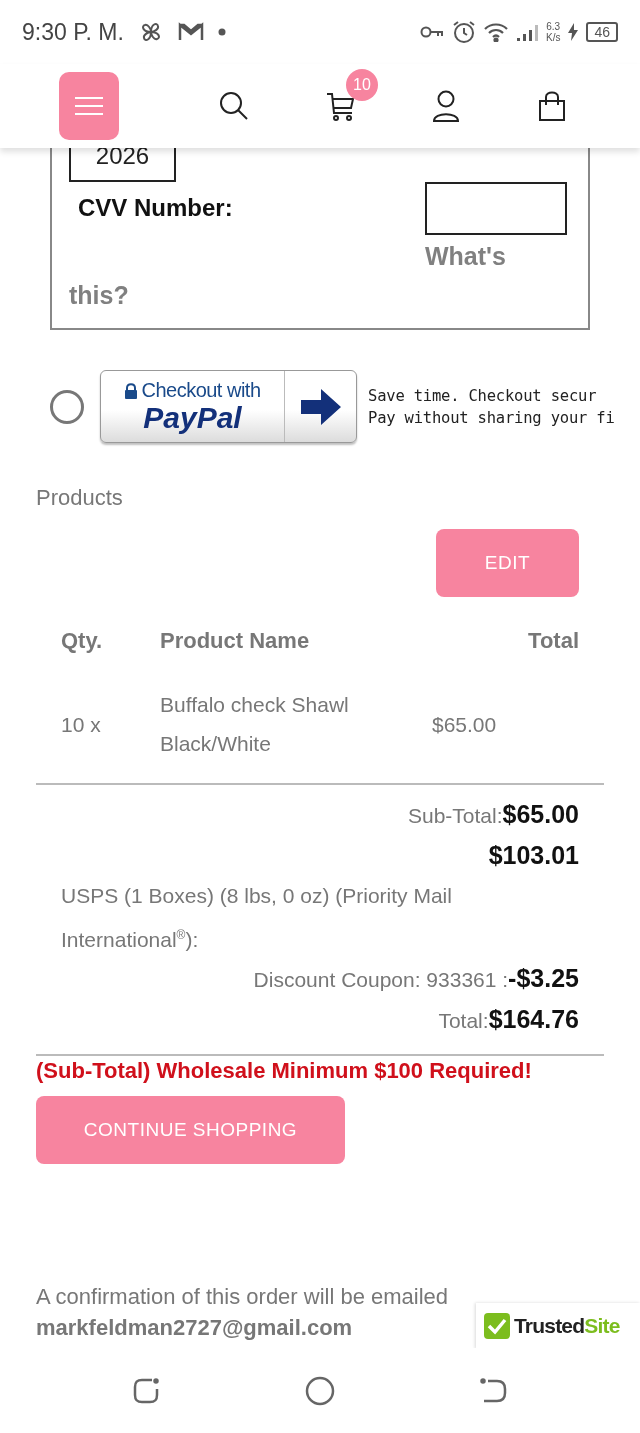 The image size is (640, 1433). Describe the element at coordinates (235, 641) in the screenshot. I see `column-header: Product Name` at that location.